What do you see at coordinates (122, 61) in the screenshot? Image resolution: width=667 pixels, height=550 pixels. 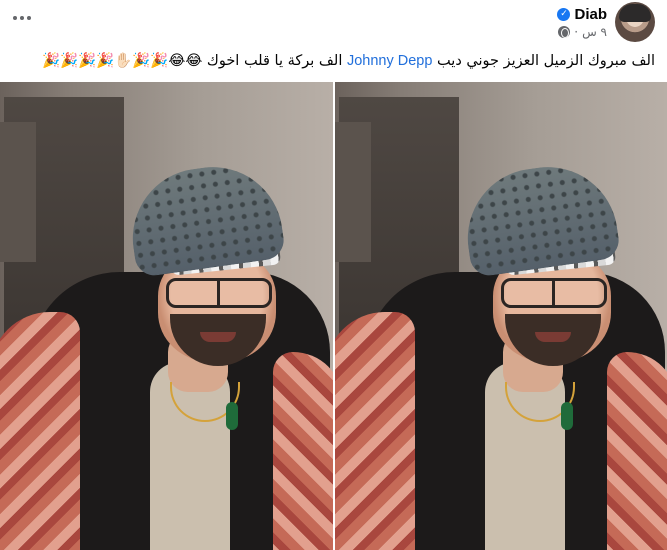 I see `caption-emojis: 😂😂🎉🎉✋🏻🎉🎉🎉🎉` at bounding box center [122, 61].